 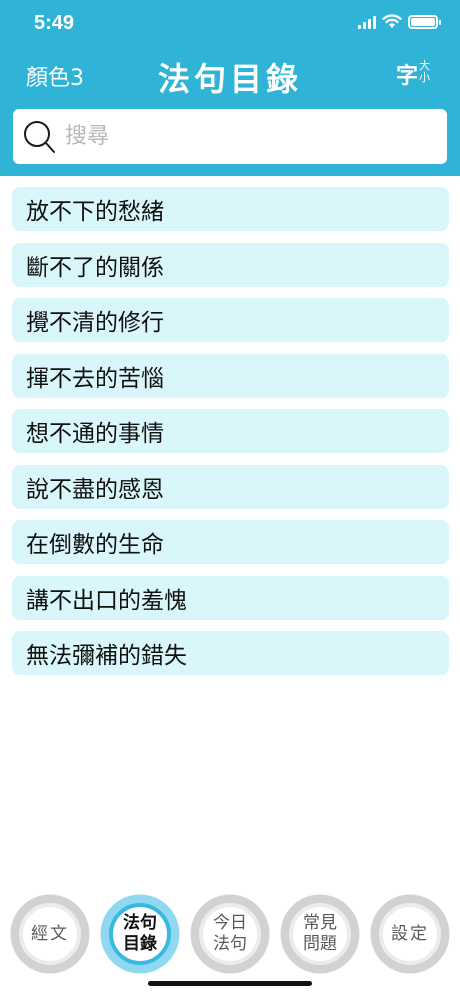 I want to click on tab-faq: 常見問題, so click(x=320, y=934).